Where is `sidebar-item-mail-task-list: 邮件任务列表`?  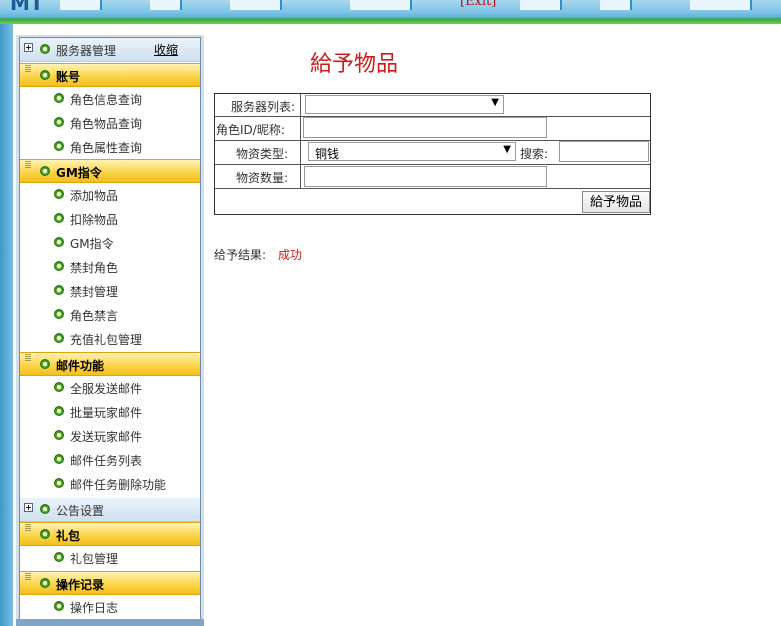
sidebar-item-mail-task-list: 邮件任务列表 is located at coordinates (110, 460).